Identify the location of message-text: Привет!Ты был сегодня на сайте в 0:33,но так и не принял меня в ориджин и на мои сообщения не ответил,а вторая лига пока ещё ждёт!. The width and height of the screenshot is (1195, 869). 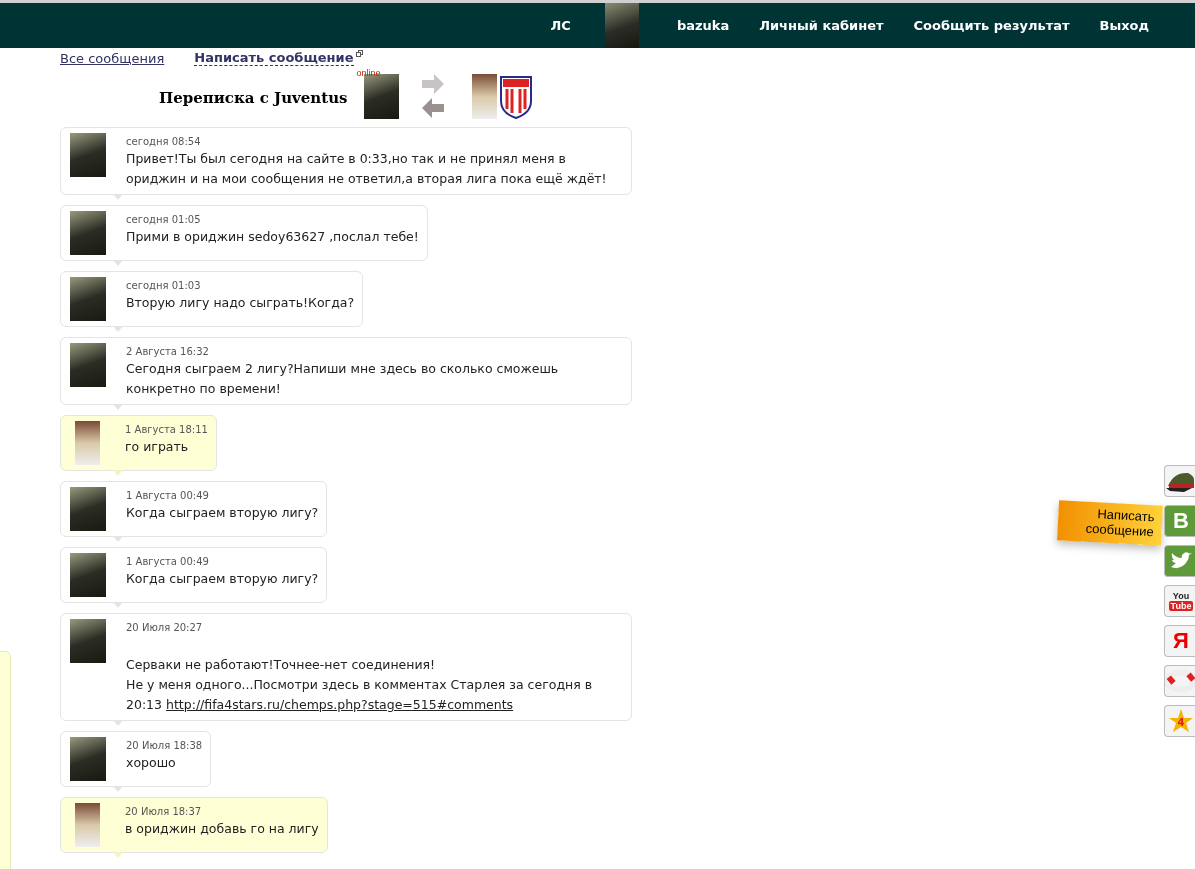
(367, 169).